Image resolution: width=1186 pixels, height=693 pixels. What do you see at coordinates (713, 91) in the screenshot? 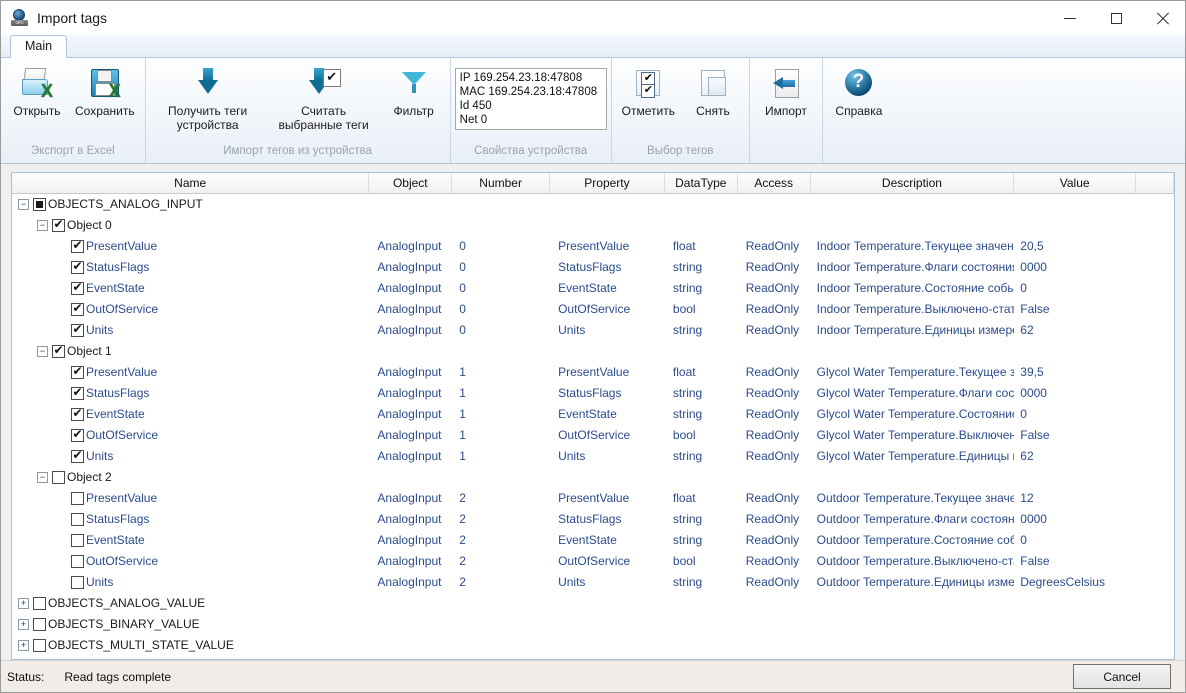
I see `uncheck-all-button: Снять` at bounding box center [713, 91].